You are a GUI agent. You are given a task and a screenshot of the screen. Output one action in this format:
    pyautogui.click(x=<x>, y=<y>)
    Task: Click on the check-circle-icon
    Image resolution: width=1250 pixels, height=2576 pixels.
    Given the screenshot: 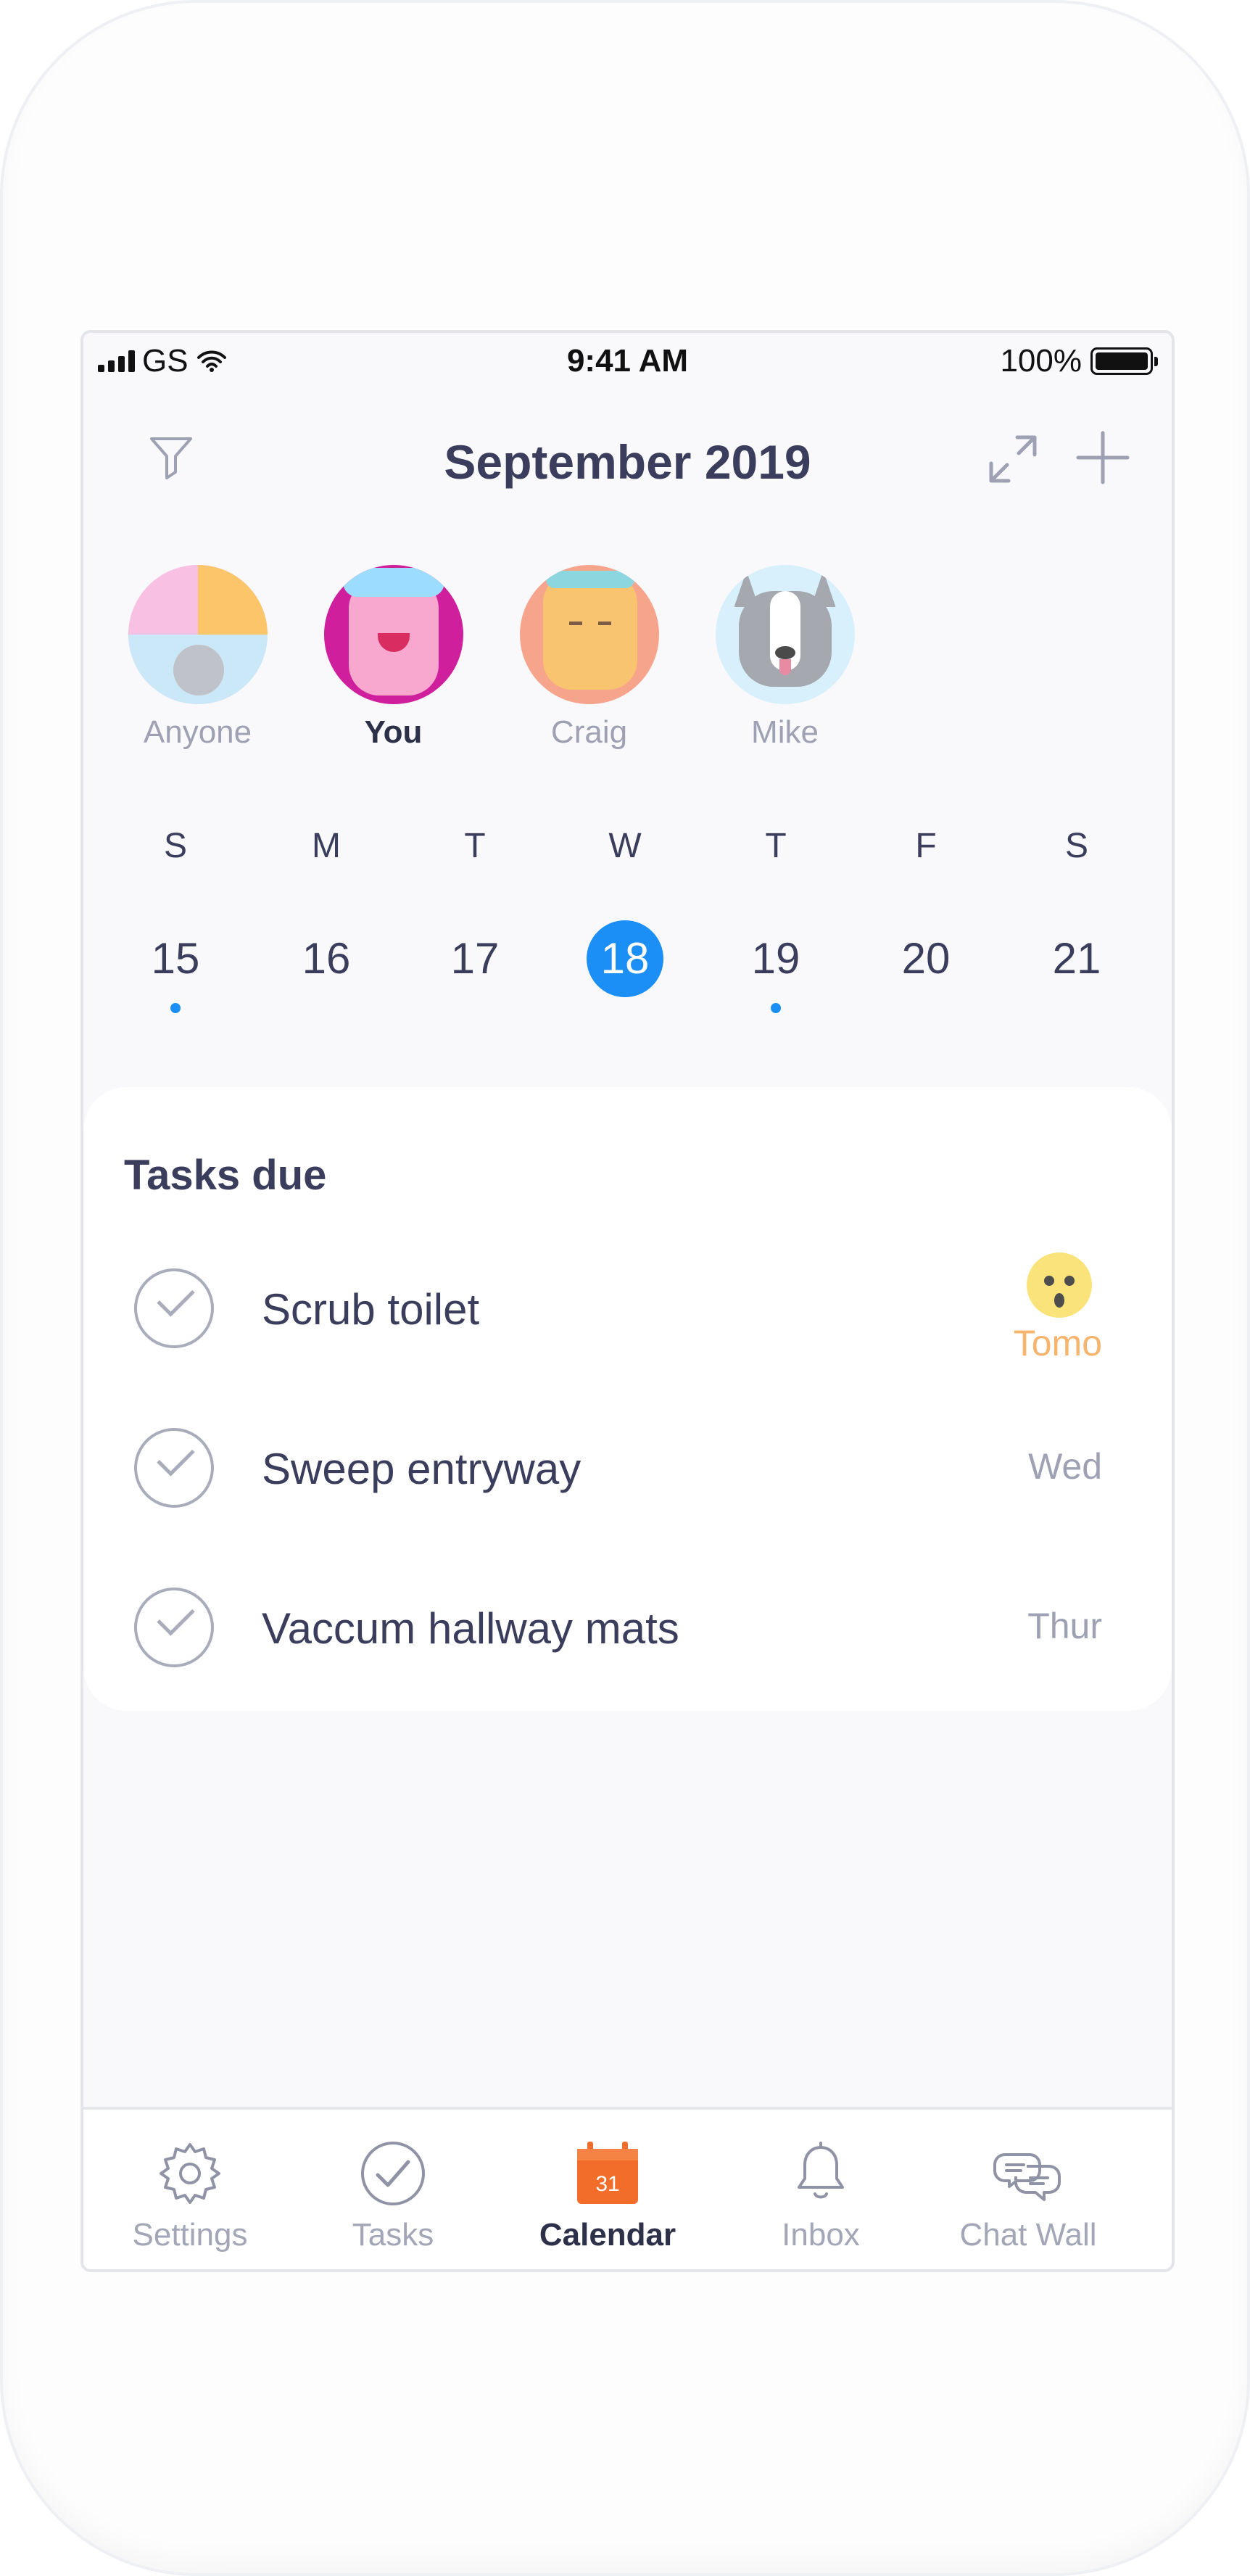 What is the action you would take?
    pyautogui.click(x=393, y=2173)
    